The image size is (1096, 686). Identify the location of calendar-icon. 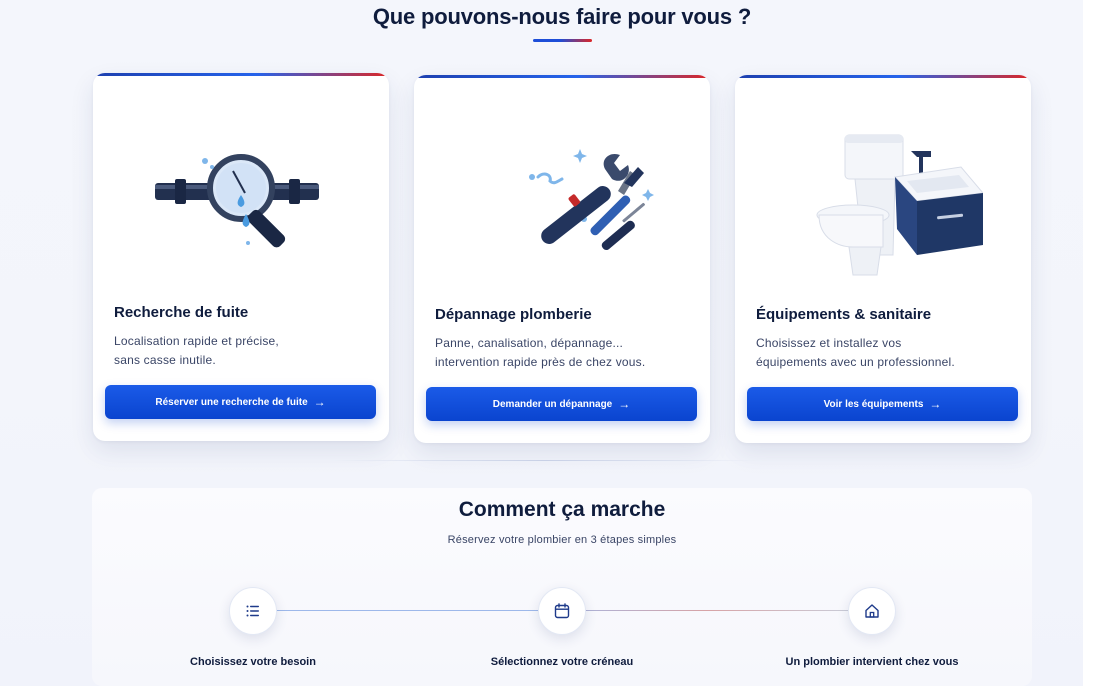
(562, 611).